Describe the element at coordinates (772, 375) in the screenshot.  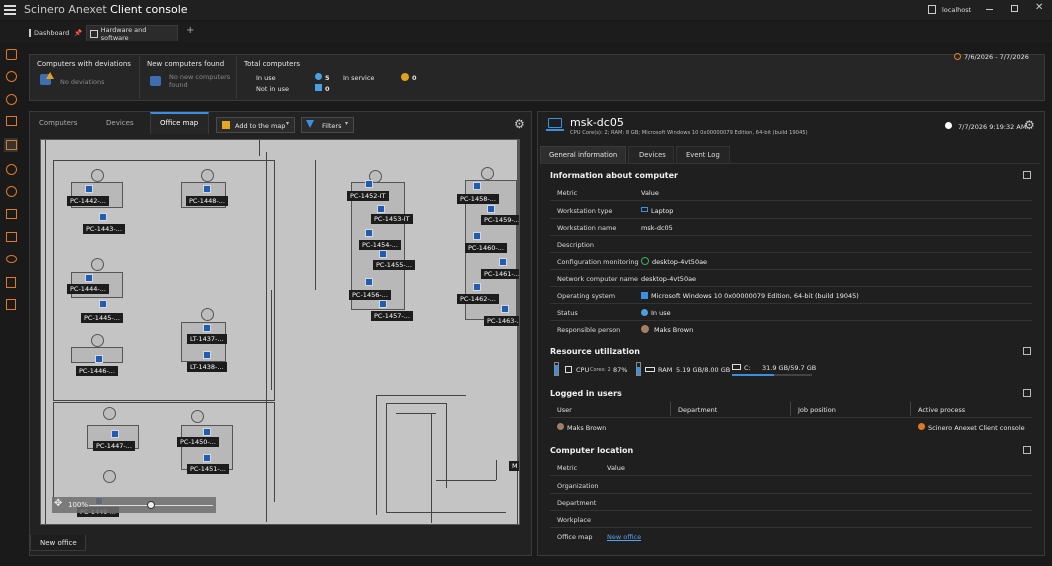
I see `disk-usage-bar` at that location.